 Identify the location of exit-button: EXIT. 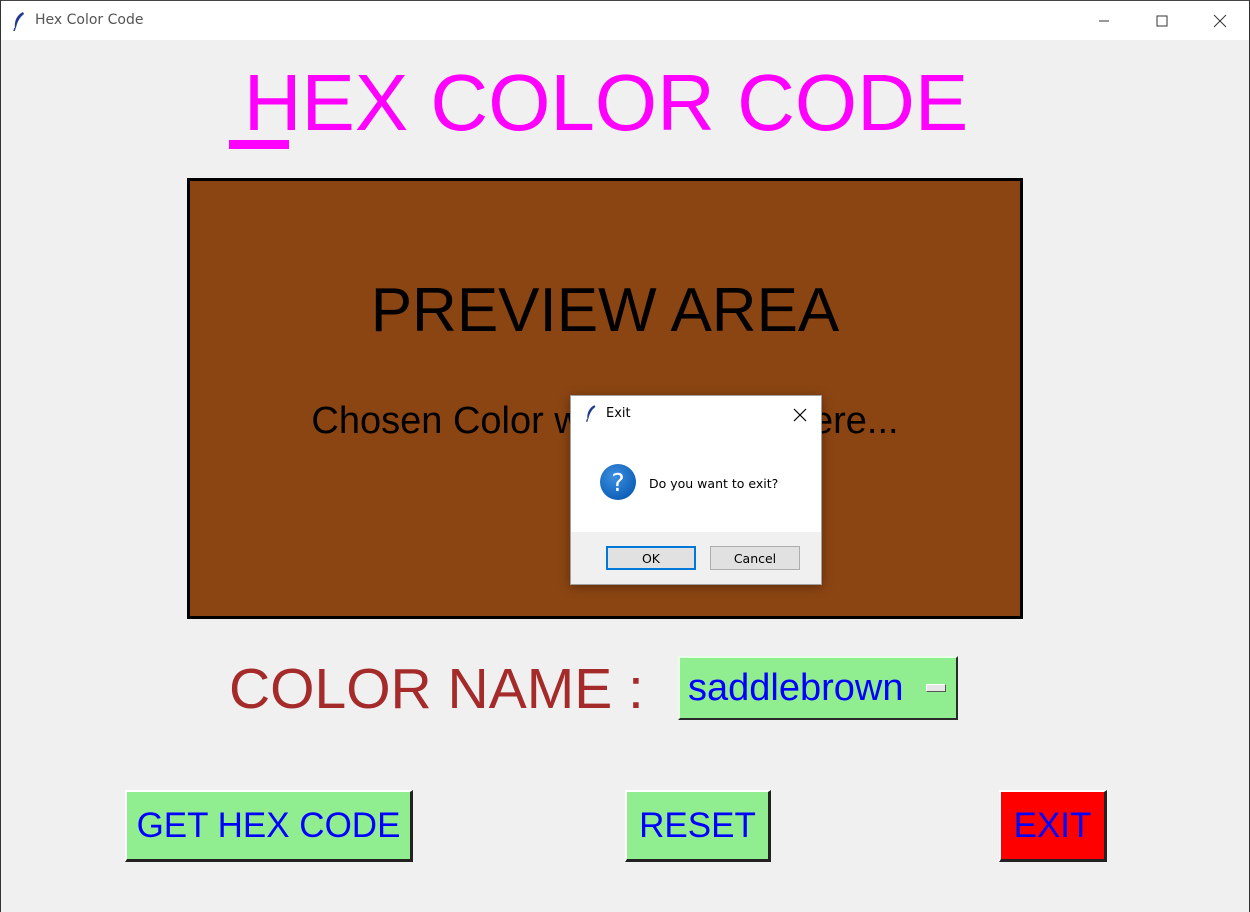
(1053, 826).